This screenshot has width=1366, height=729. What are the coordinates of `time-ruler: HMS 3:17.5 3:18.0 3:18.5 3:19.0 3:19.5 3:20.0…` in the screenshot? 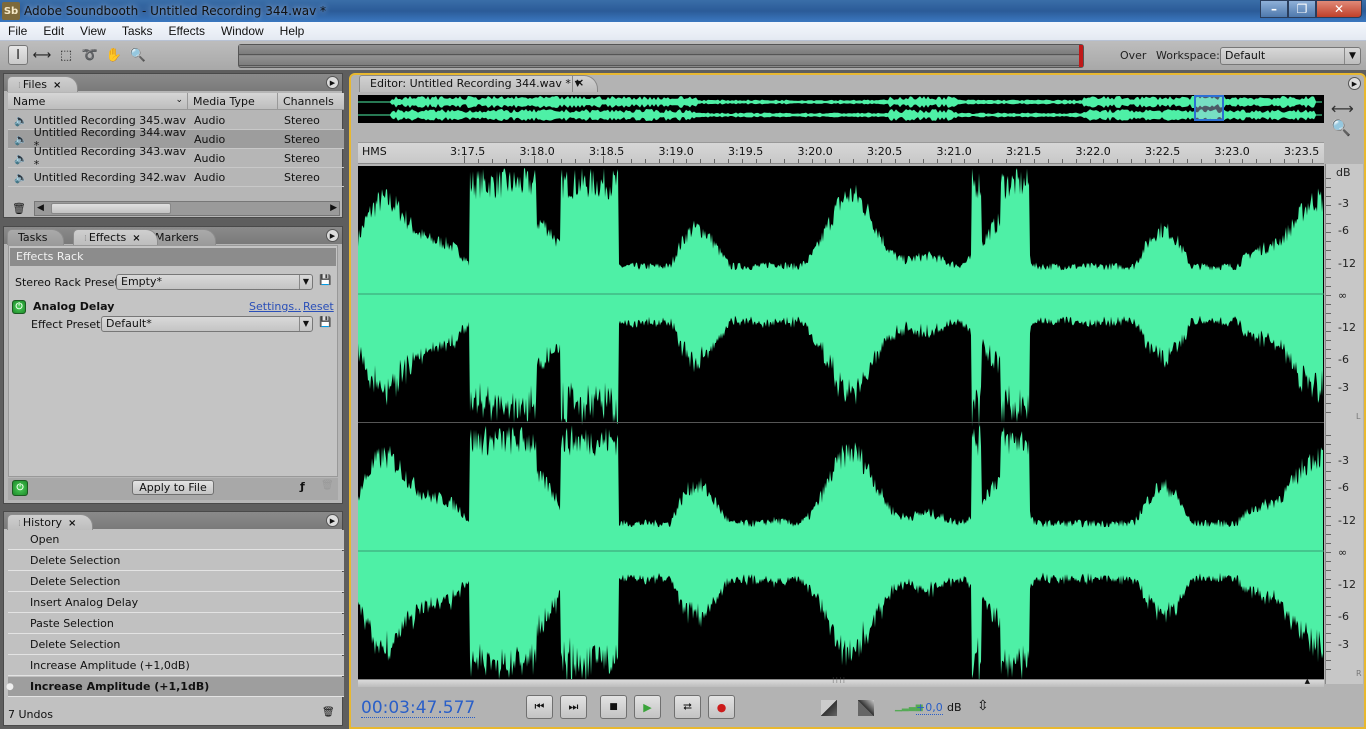 It's located at (841, 153).